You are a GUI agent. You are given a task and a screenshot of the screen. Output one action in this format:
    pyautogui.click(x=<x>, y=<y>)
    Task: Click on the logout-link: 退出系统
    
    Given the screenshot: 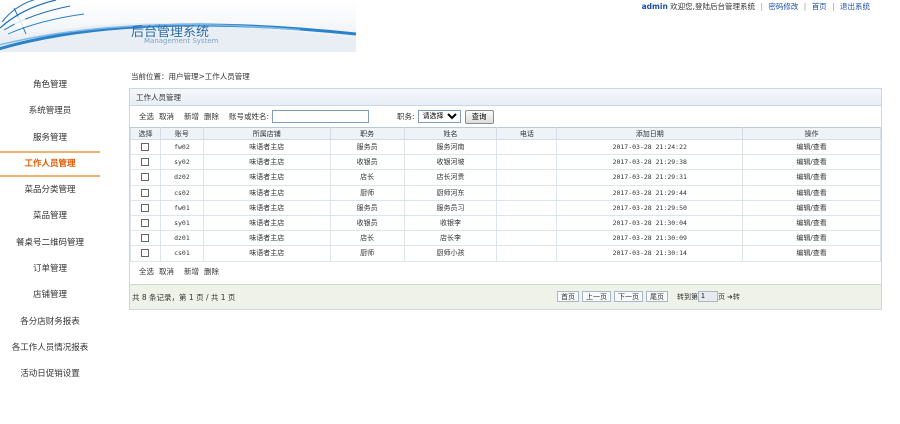 What is the action you would take?
    pyautogui.click(x=855, y=6)
    